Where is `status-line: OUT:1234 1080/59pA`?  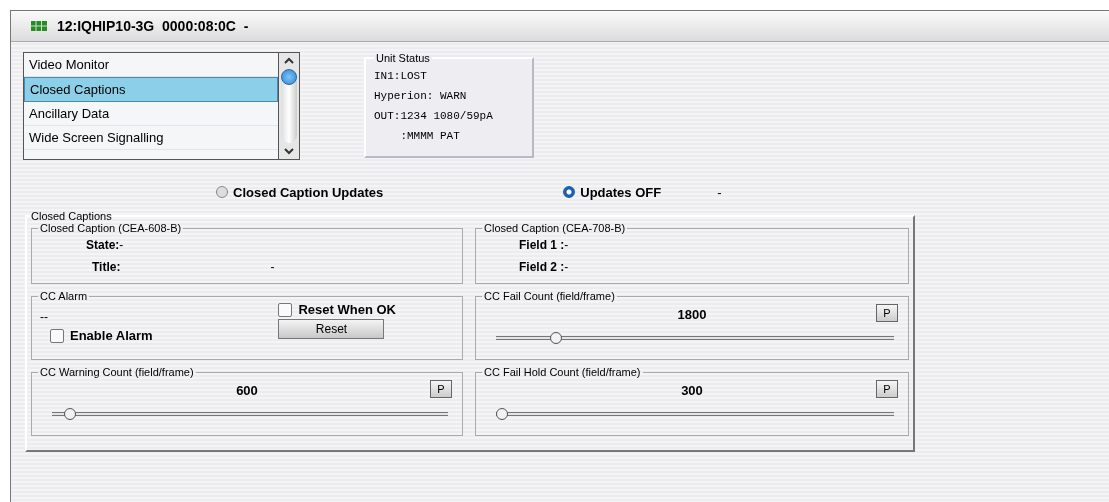
status-line: OUT:1234 1080/59pA is located at coordinates (434, 116).